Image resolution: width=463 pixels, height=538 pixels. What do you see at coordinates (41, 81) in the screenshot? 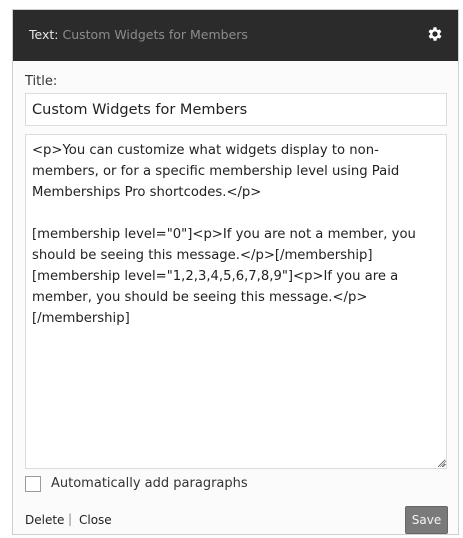
I see `title-field-label: Title:` at bounding box center [41, 81].